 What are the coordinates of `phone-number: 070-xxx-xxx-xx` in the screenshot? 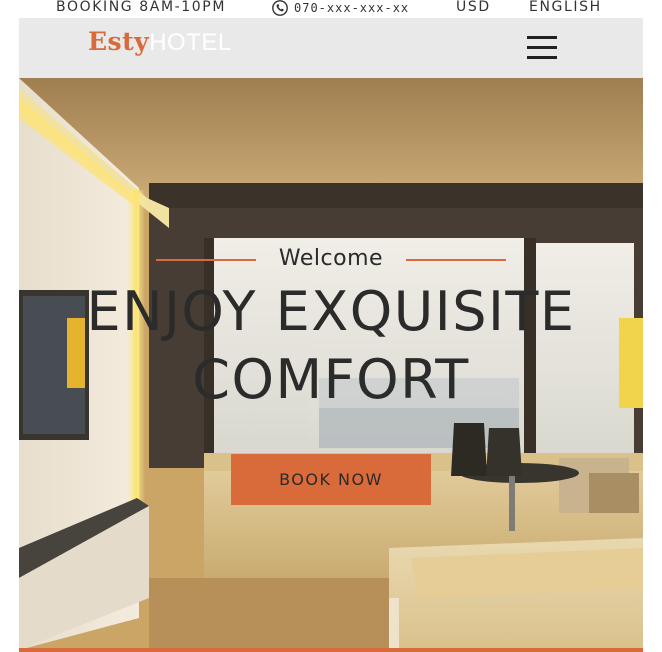 It's located at (351, 8).